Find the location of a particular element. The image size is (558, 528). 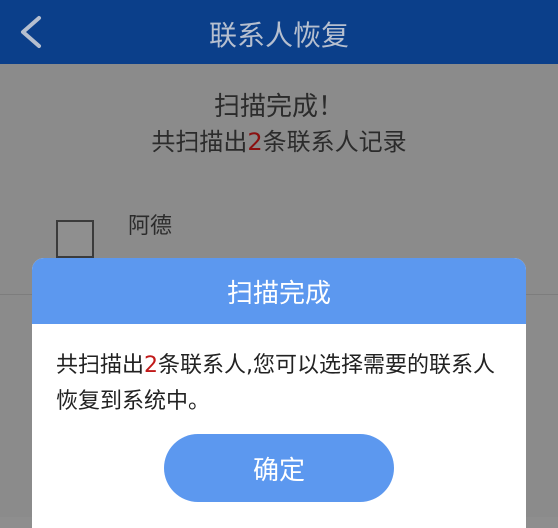

contact-checkbox is located at coordinates (75, 239).